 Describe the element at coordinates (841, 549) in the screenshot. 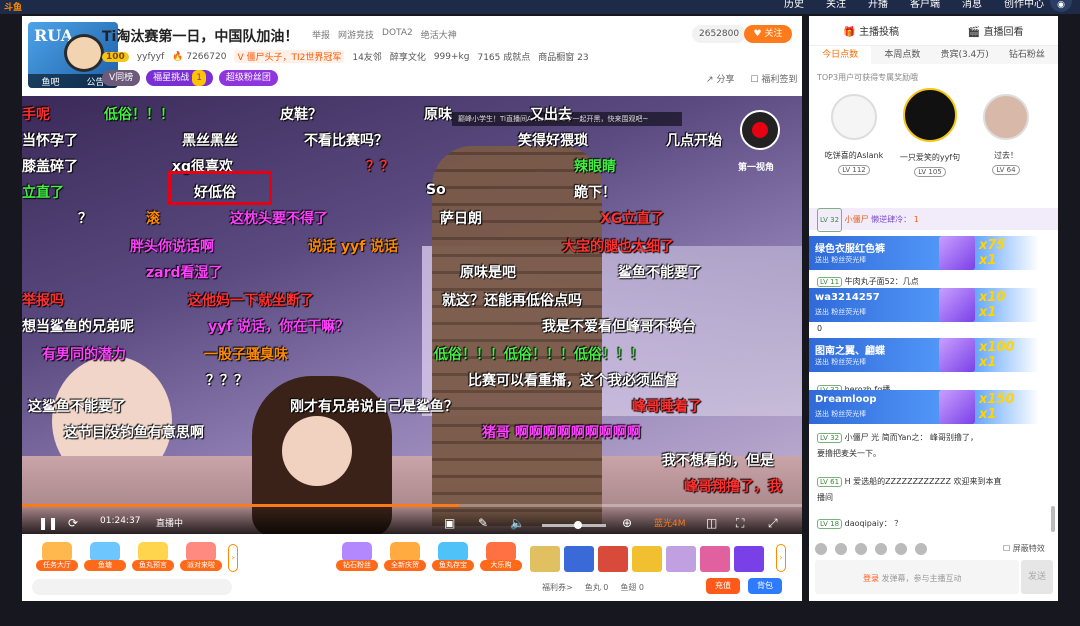

I see `mail-icon` at that location.